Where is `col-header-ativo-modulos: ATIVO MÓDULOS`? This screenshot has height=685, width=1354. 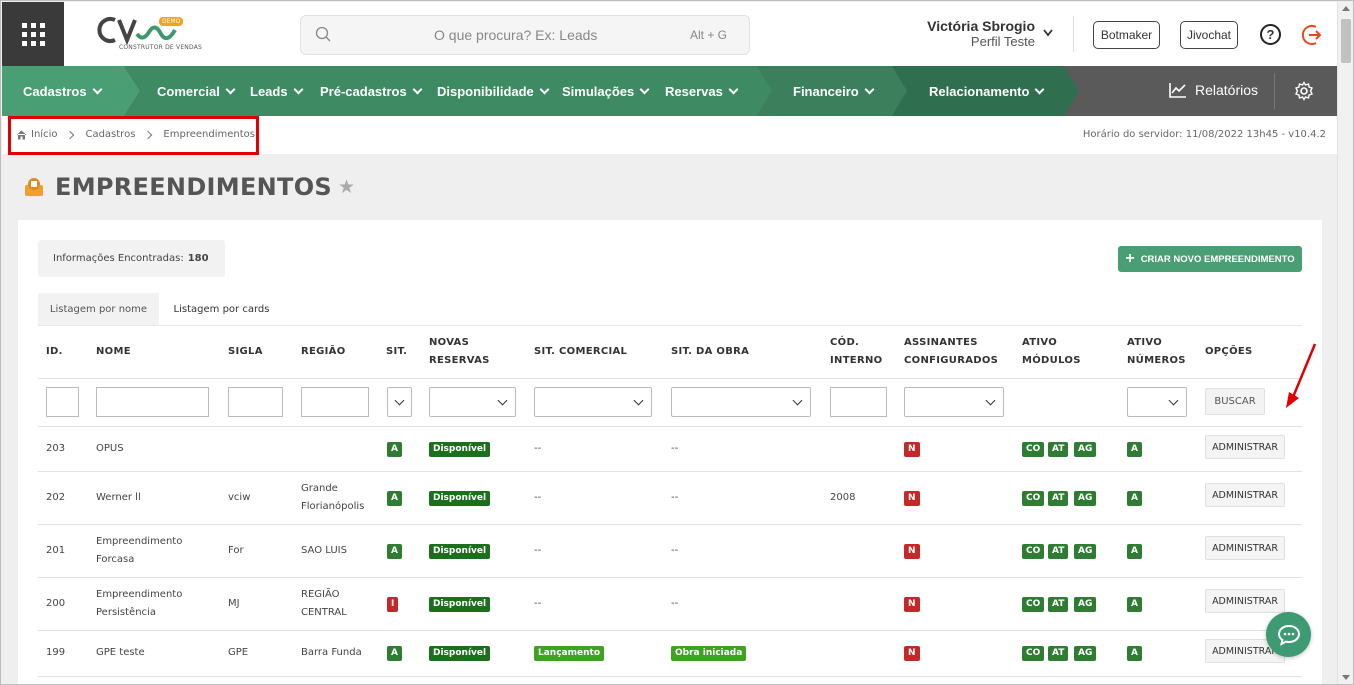 col-header-ativo-modulos: ATIVO MÓDULOS is located at coordinates (1051, 352).